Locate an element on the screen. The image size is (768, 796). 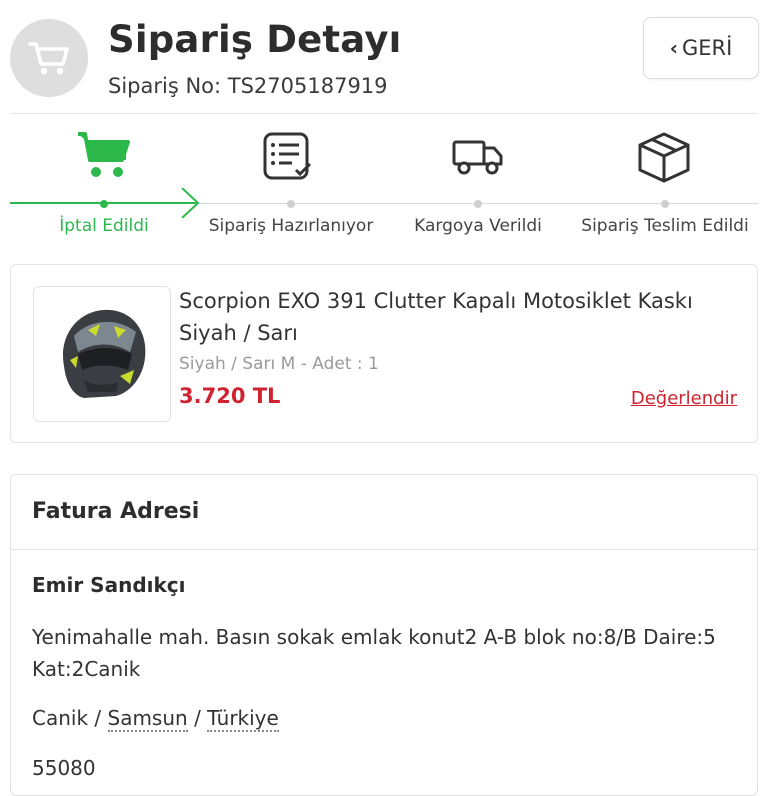
step-label-preparing: Sipariş Hazırlanıyor is located at coordinates (291, 226).